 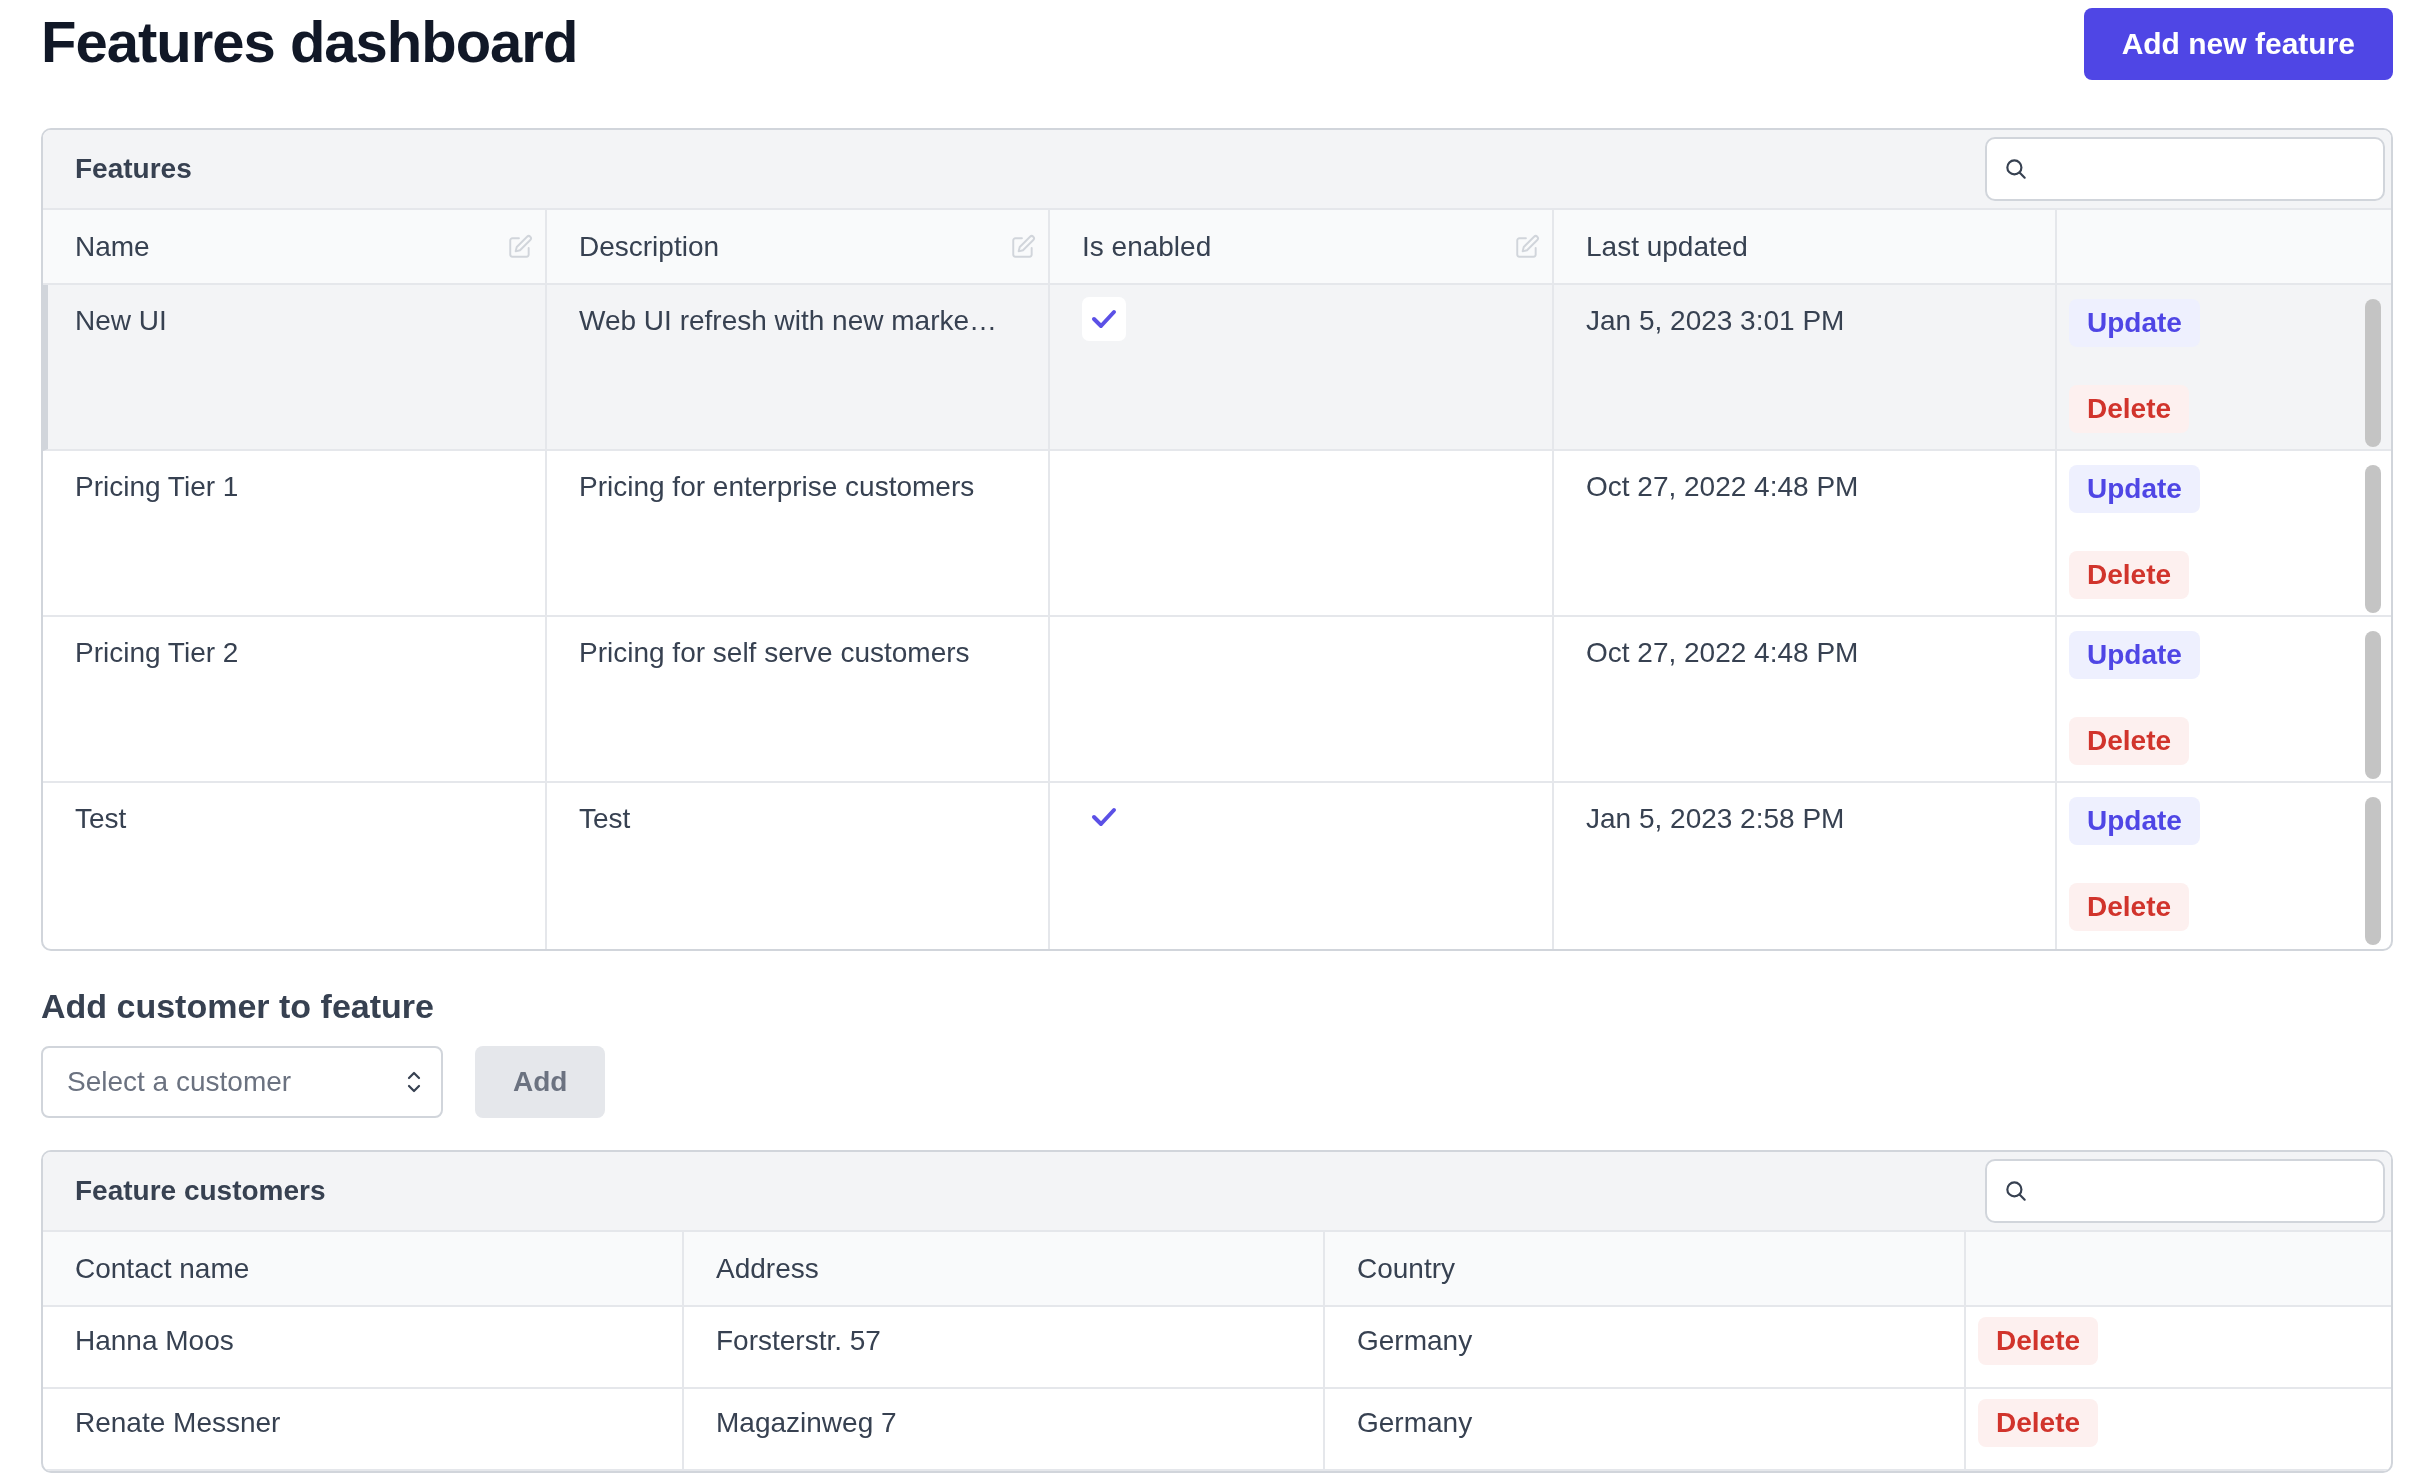 I want to click on column-header: Contact name, so click(x=162, y=1268).